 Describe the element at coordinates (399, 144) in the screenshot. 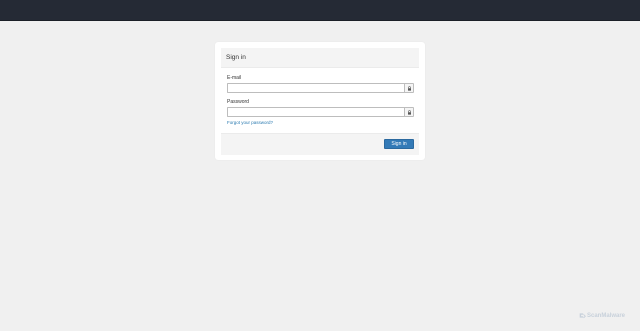

I see `sign-in-button: Sign in` at that location.